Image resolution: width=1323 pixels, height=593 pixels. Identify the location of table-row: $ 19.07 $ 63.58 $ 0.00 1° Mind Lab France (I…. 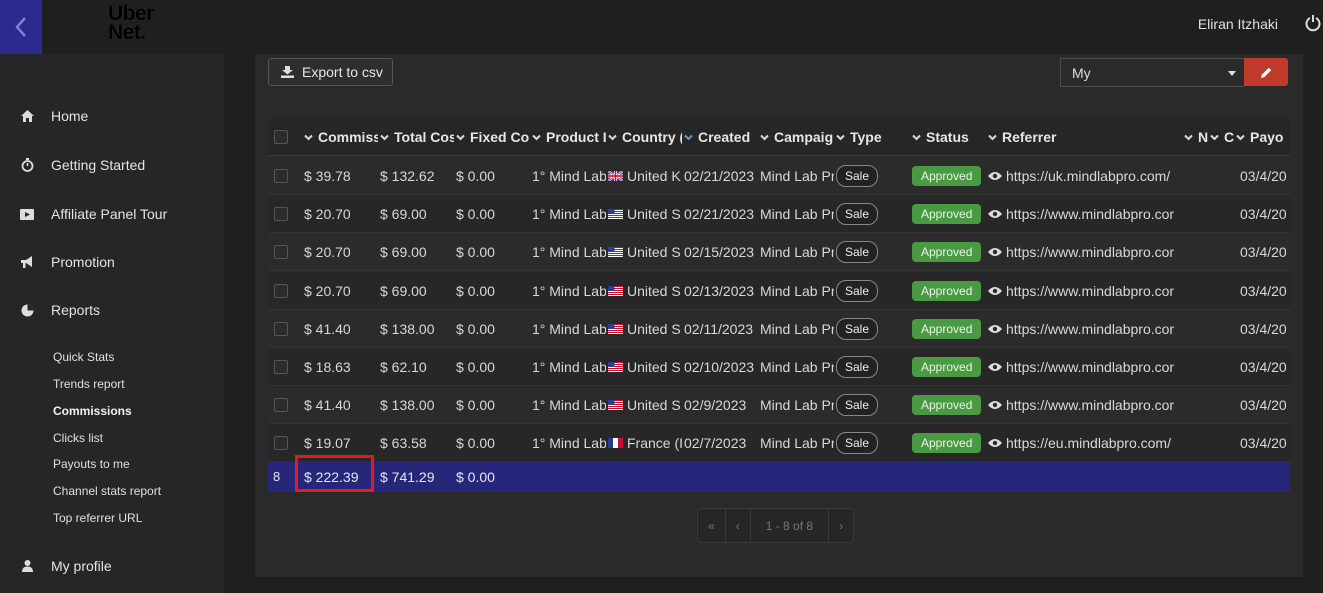
(779, 443).